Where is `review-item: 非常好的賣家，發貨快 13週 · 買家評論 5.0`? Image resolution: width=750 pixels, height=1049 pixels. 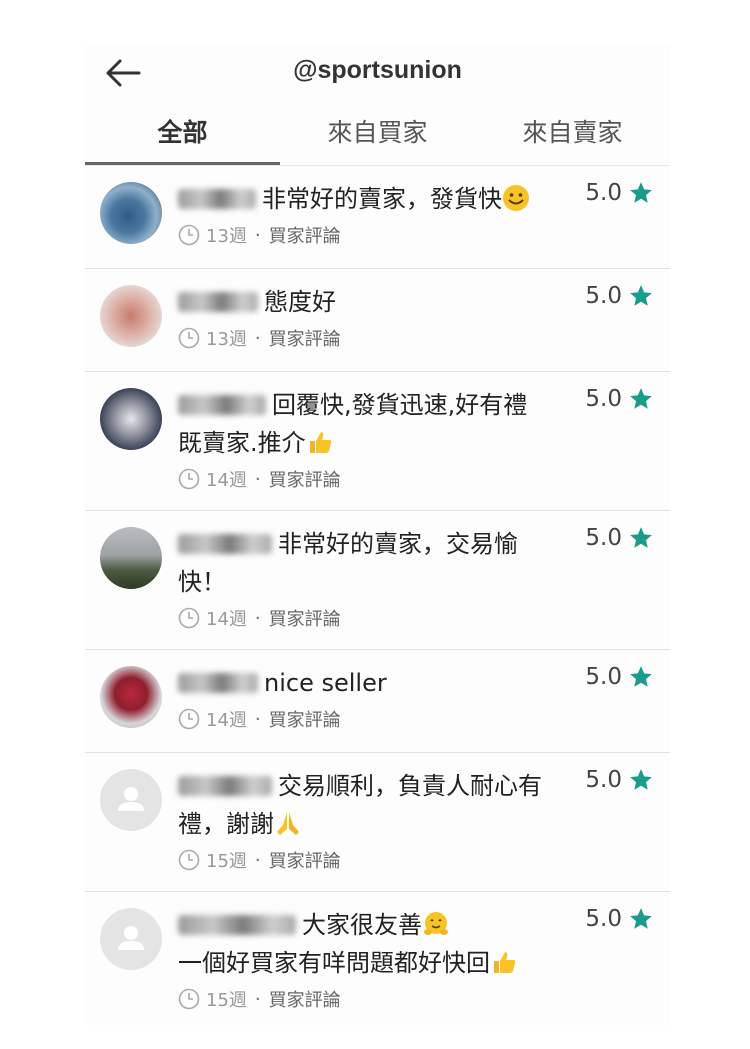 review-item: 非常好的賣家，發貨快 13週 · 買家評論 5.0 is located at coordinates (377, 217).